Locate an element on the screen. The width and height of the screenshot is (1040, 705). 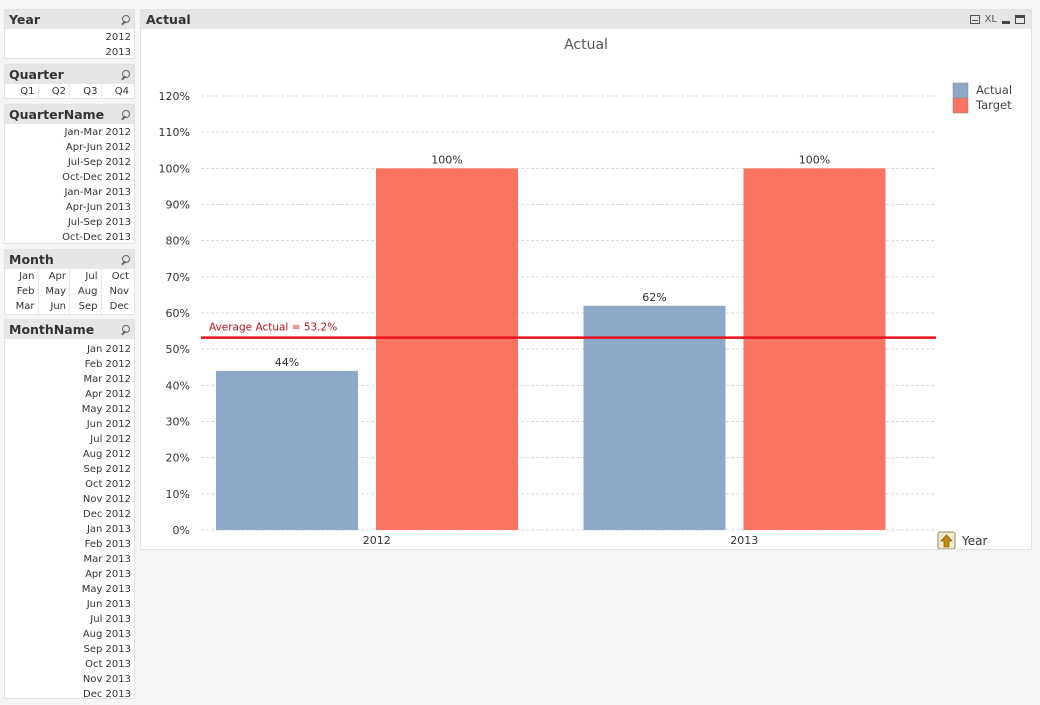
year-item: 2013 is located at coordinates (69, 52).